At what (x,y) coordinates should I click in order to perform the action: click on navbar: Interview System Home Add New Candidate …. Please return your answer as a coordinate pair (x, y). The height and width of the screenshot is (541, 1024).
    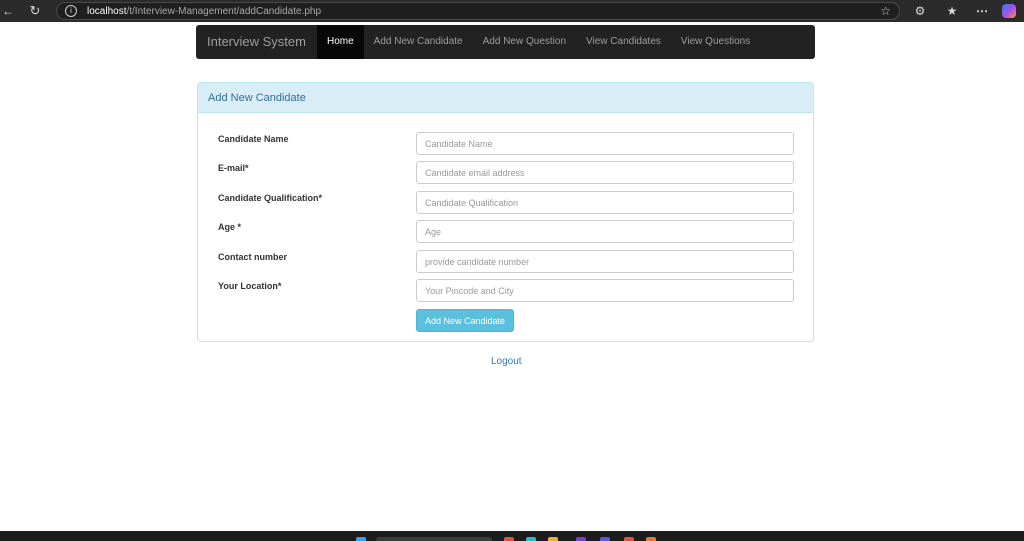
    Looking at the image, I should click on (505, 42).